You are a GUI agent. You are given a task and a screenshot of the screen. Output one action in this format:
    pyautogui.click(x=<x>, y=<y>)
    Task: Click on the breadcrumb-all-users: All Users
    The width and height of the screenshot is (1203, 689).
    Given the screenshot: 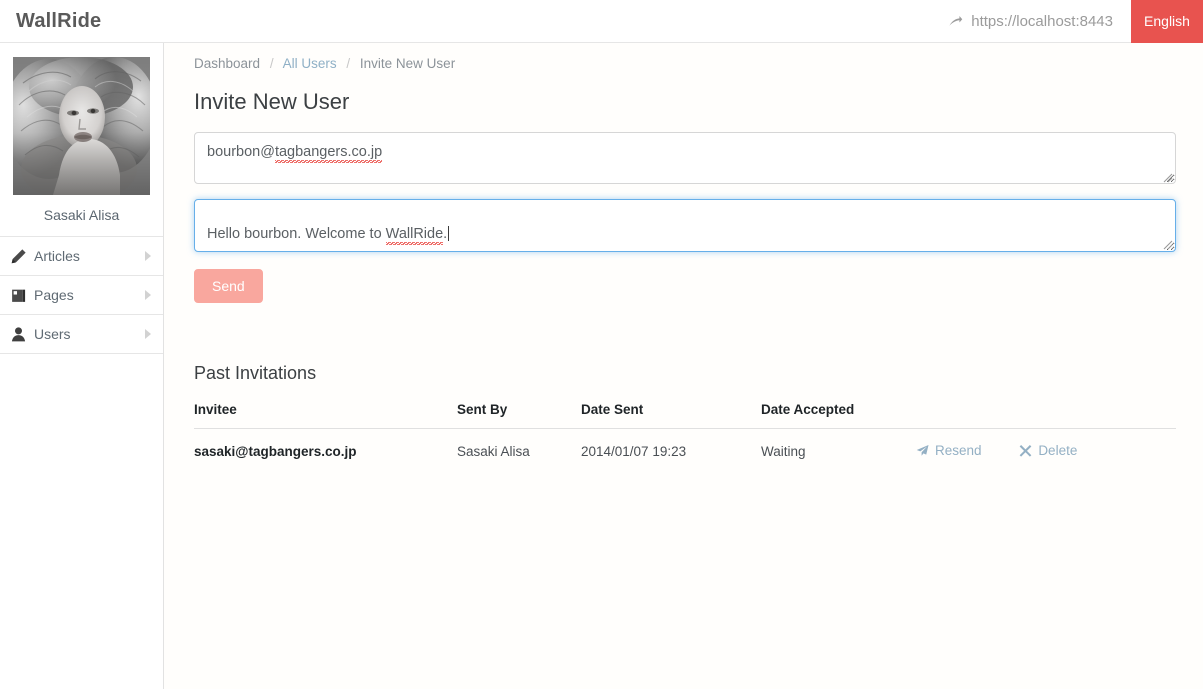 What is the action you would take?
    pyautogui.click(x=310, y=63)
    